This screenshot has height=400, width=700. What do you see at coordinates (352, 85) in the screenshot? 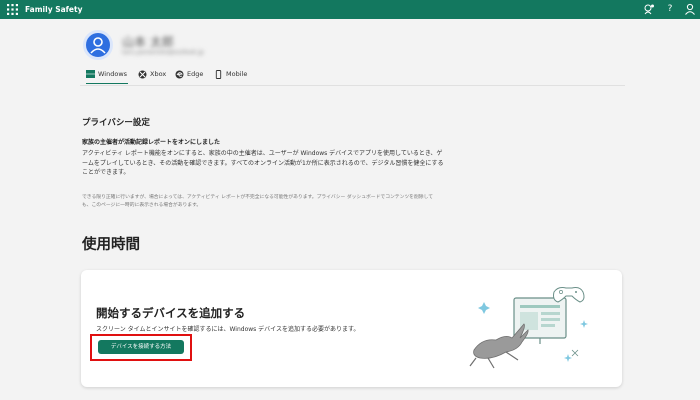
I see `divider` at bounding box center [352, 85].